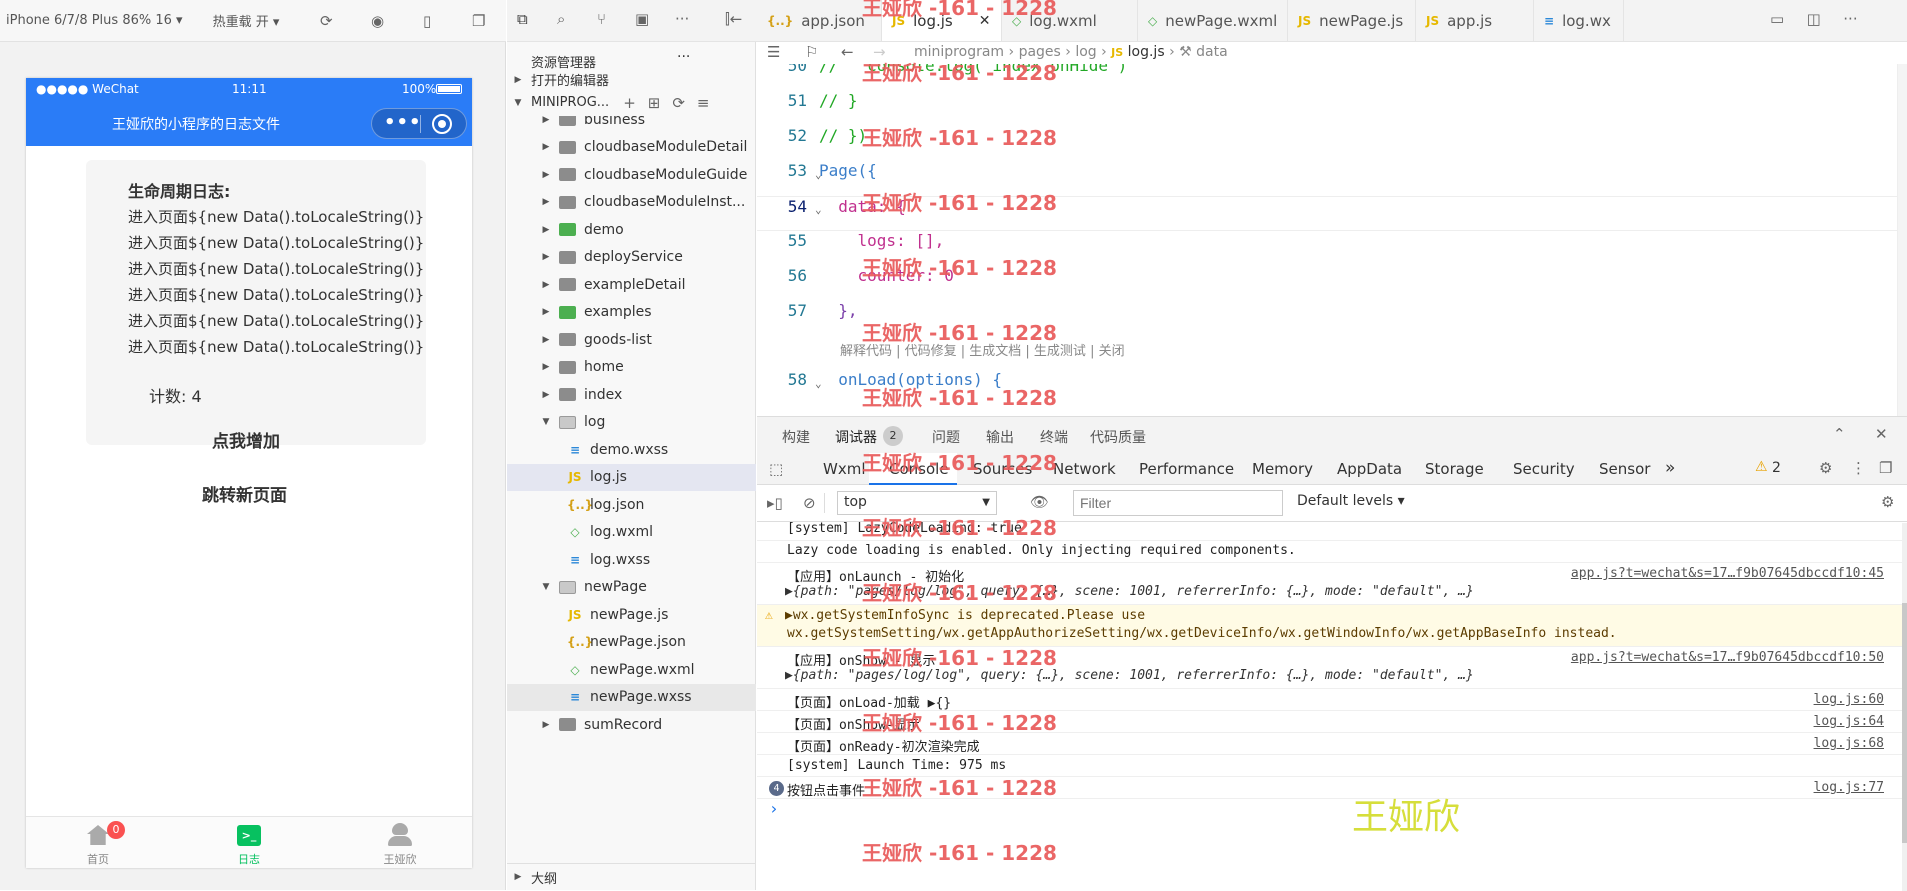  Describe the element at coordinates (683, 57) in the screenshot. I see `explorer-more-button: ···` at that location.